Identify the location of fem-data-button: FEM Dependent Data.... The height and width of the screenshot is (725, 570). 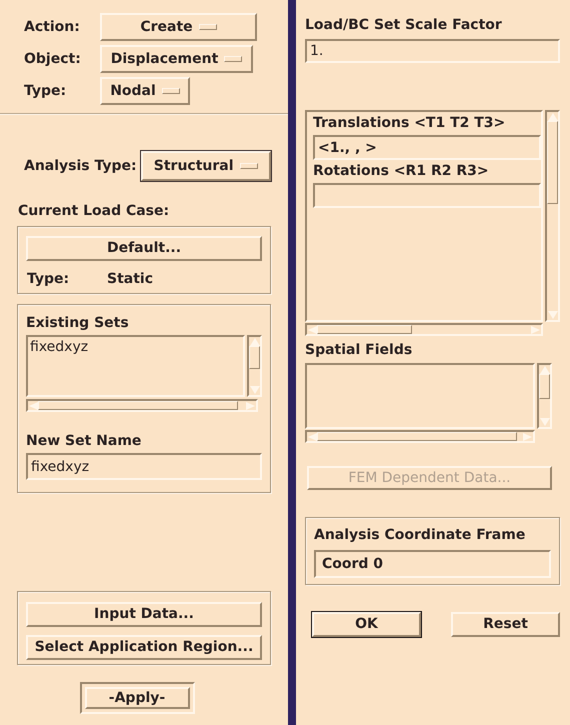
(429, 478).